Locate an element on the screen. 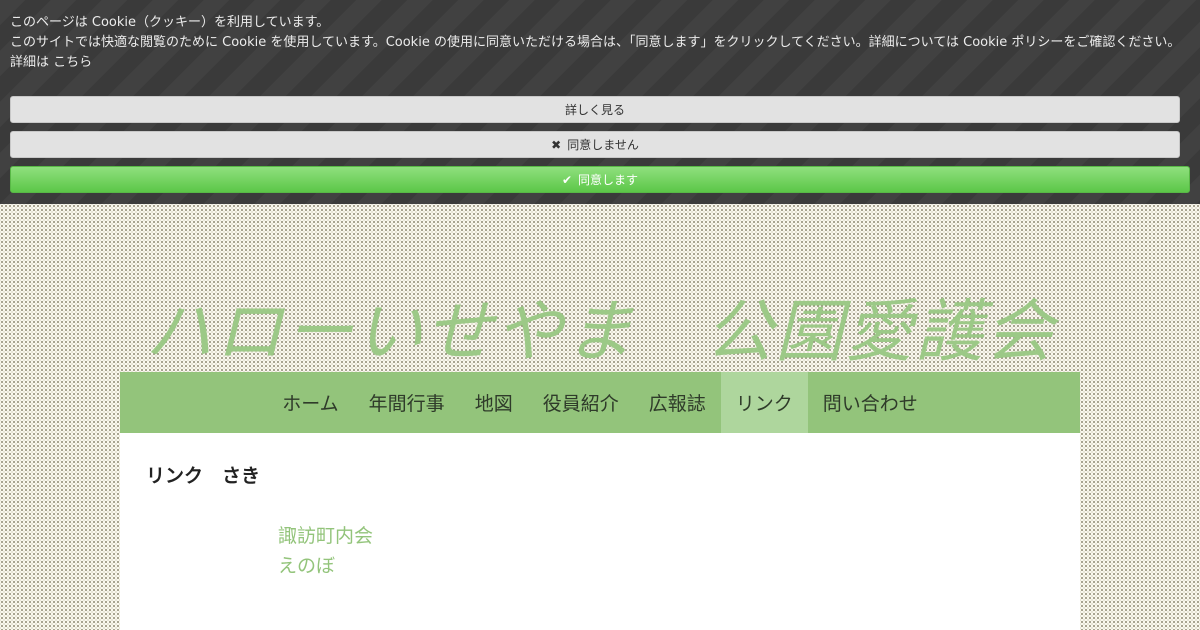 This screenshot has height=630, width=1200. cookie-accept-button-label: 同意します is located at coordinates (608, 180).